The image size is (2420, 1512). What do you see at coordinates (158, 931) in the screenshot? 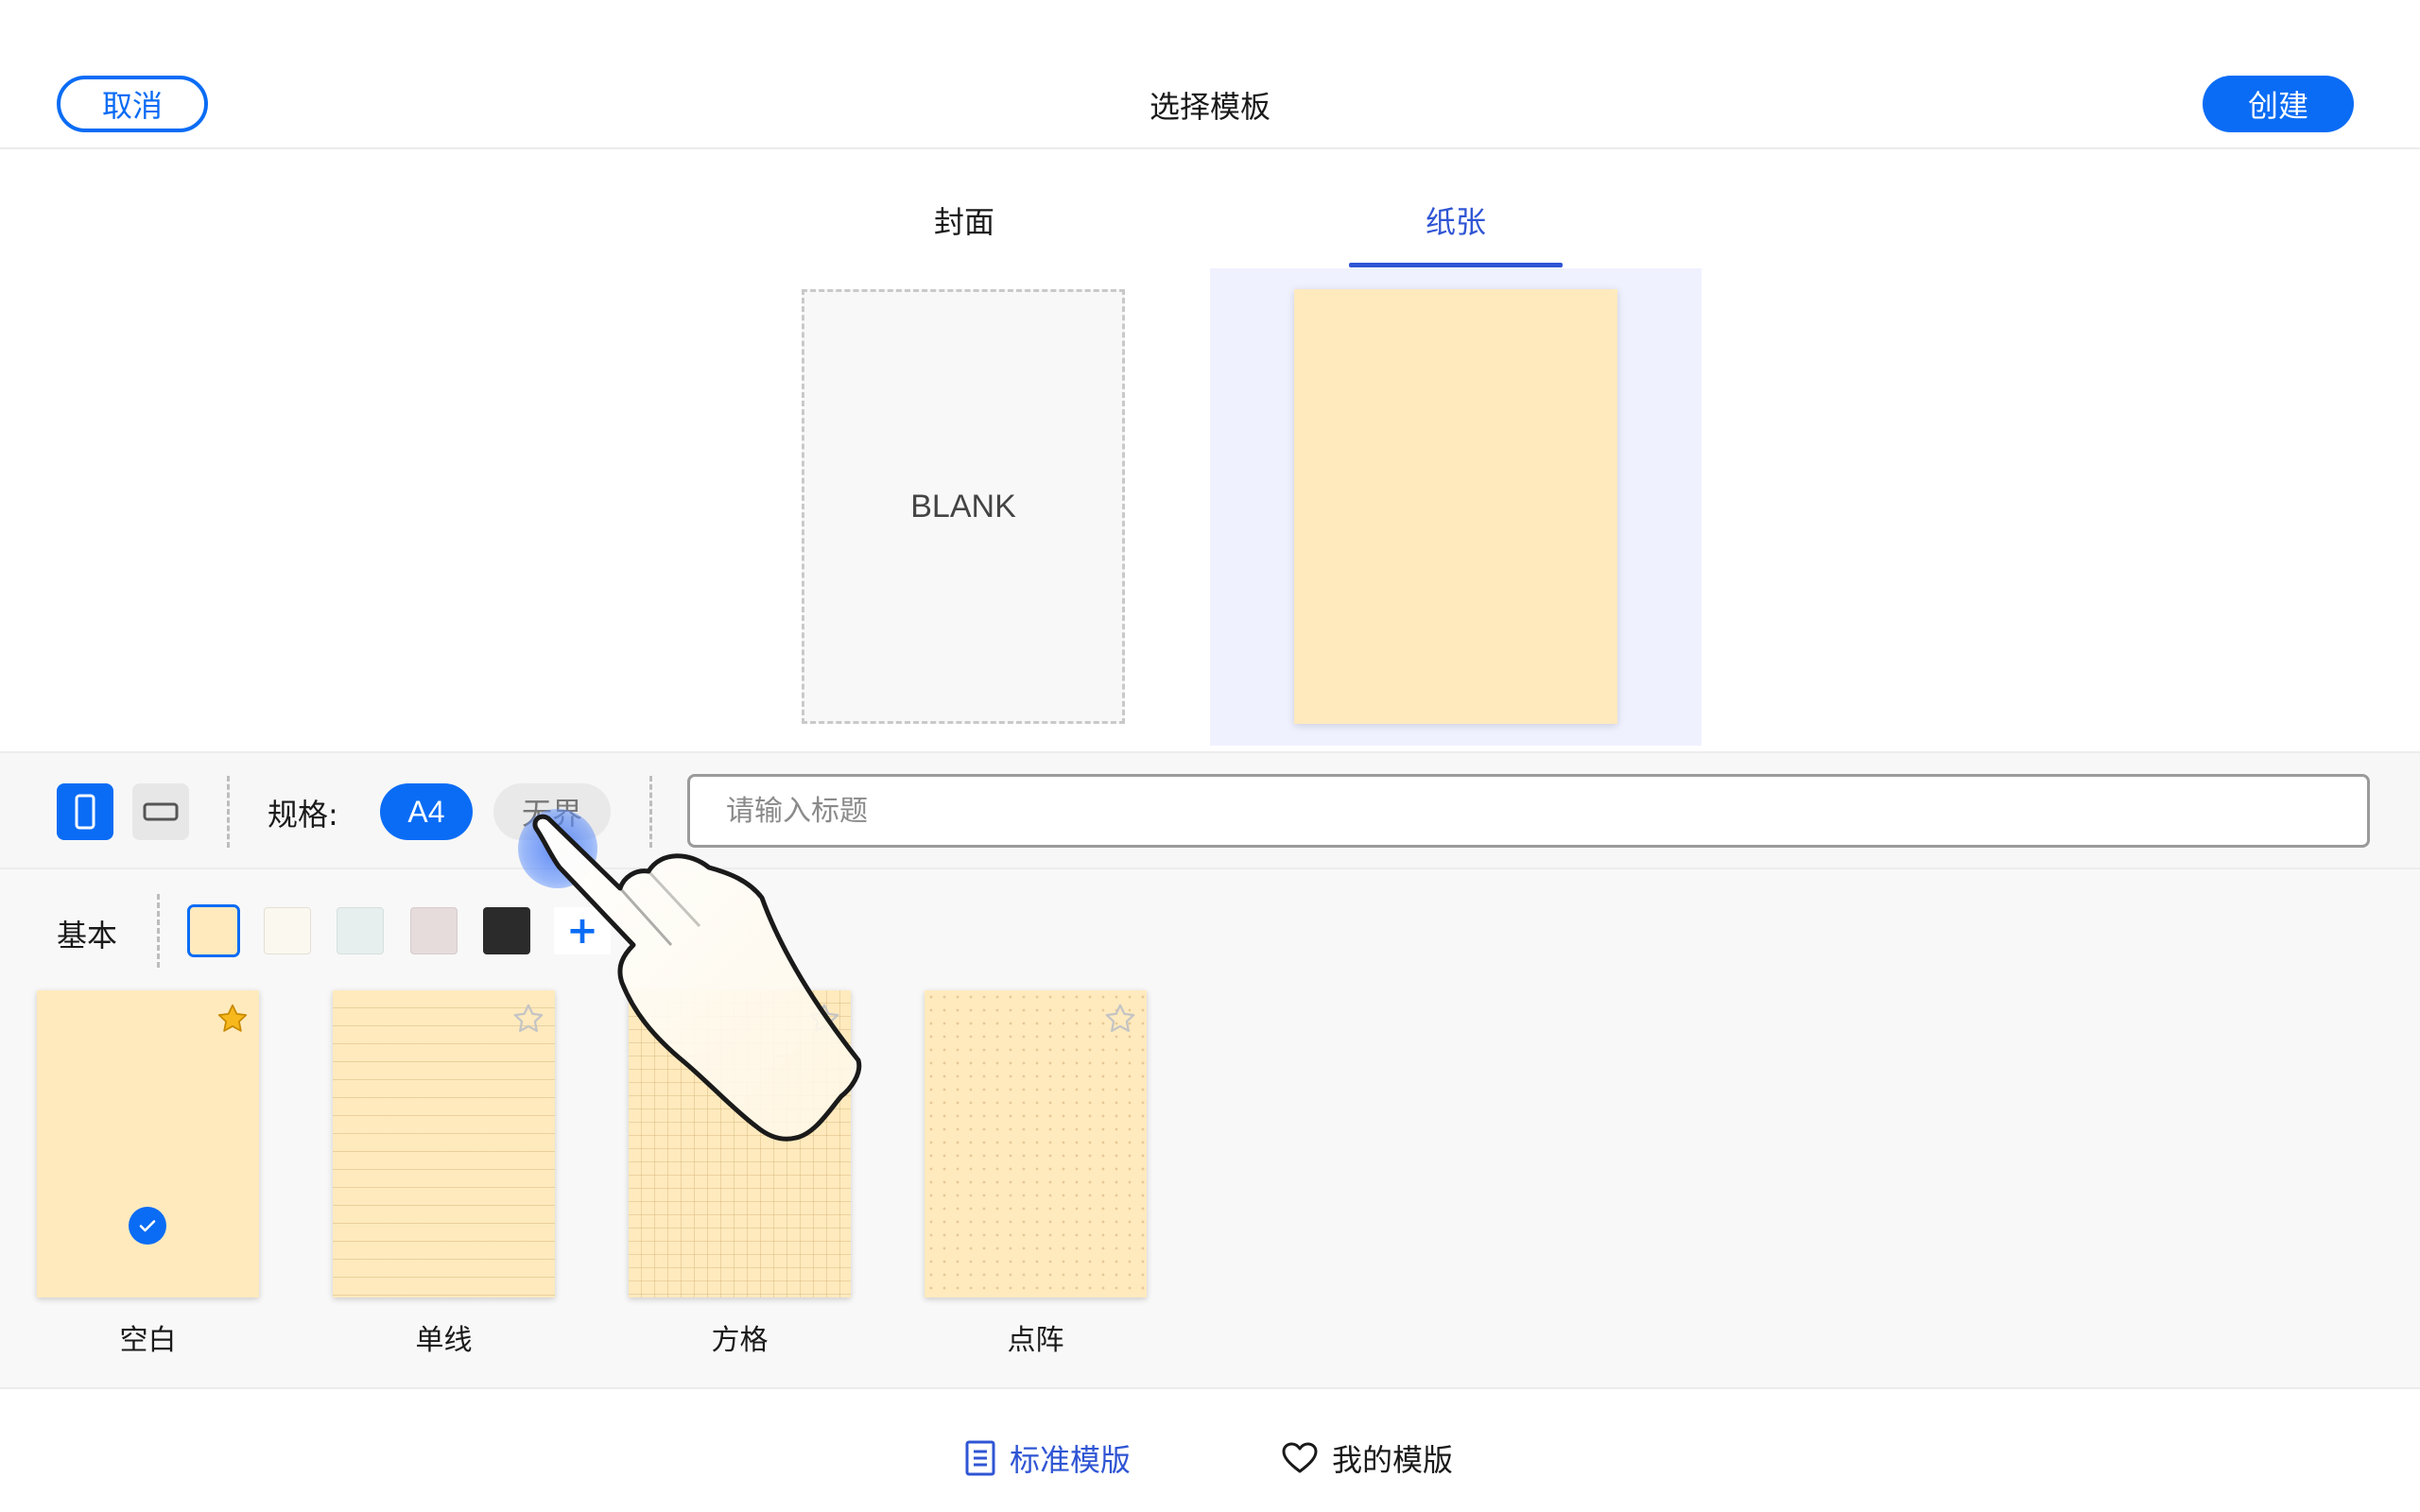
I see `section-divider` at bounding box center [158, 931].